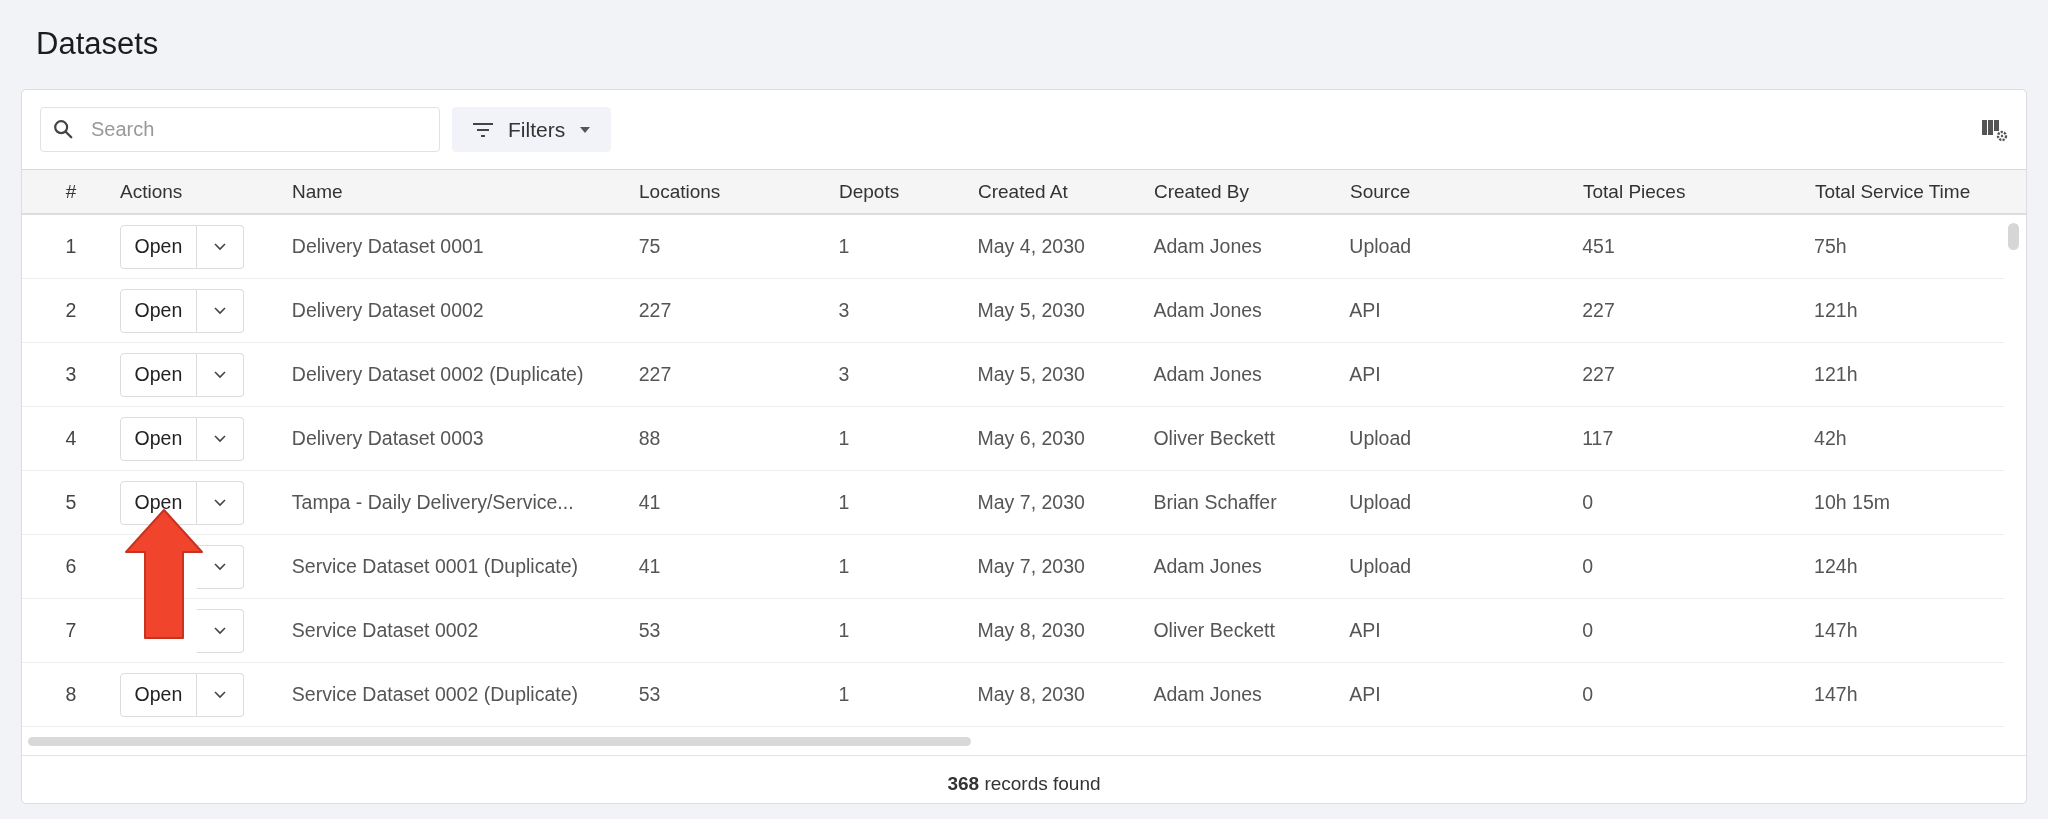 The image size is (2048, 819). Describe the element at coordinates (388, 438) in the screenshot. I see `table-cell-text: Delivery Dataset 0003` at that location.